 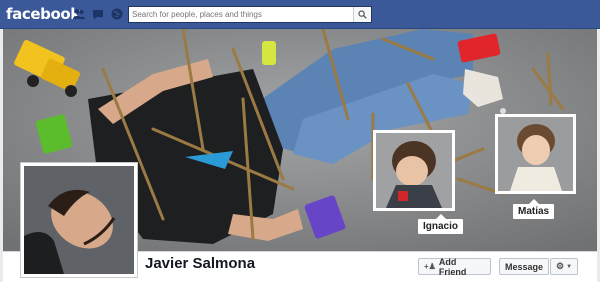 I want to click on profile-photo-art, so click(x=79, y=220).